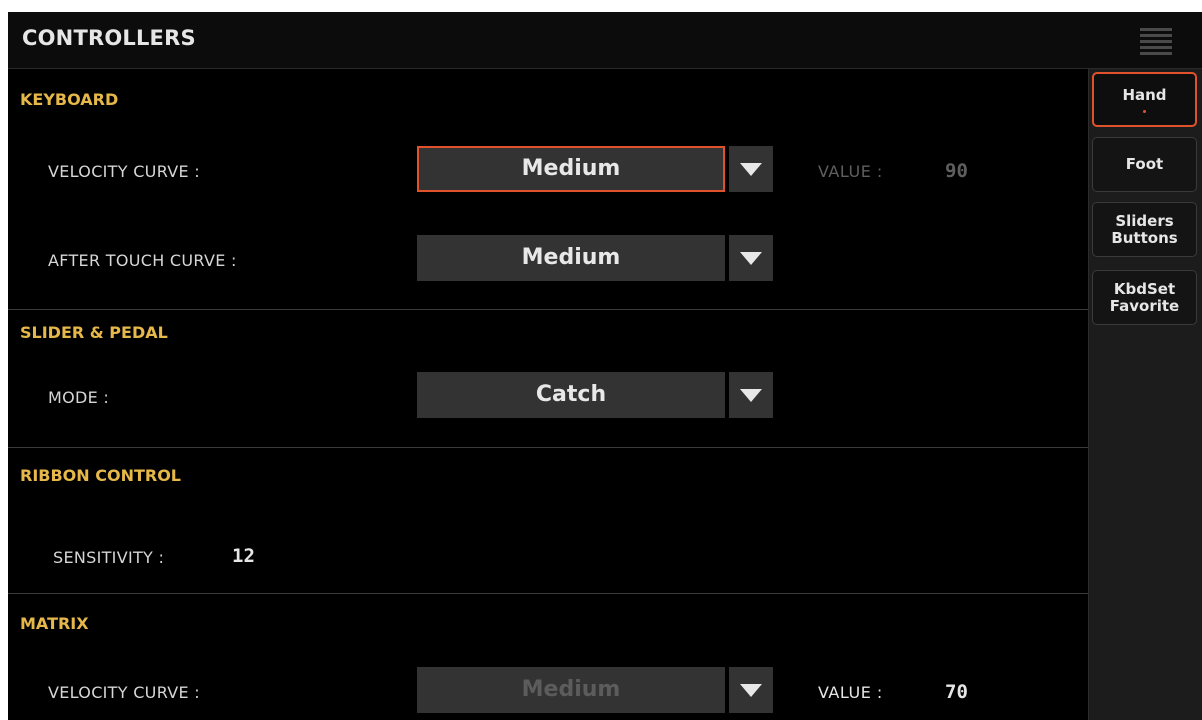  I want to click on sensitivity-value: 12, so click(243, 556).